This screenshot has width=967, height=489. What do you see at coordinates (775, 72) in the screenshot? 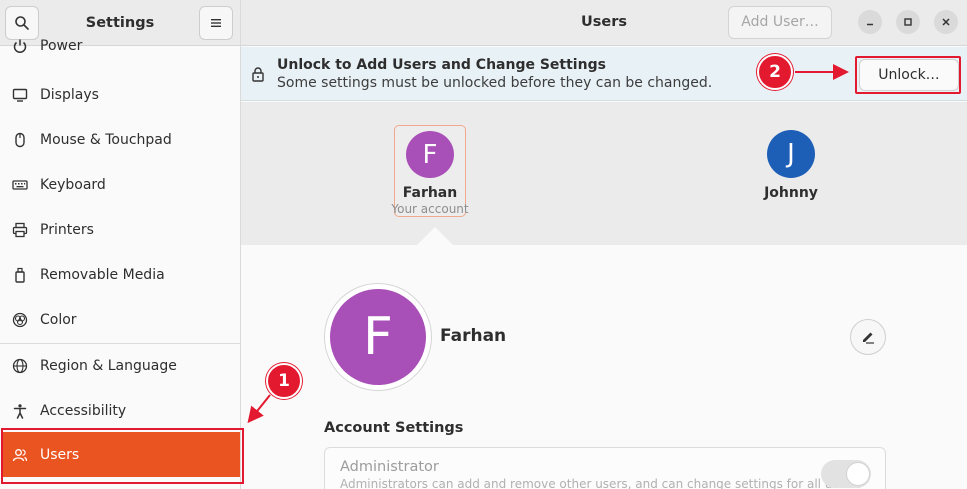
I see `annotation-step-2: 2` at bounding box center [775, 72].